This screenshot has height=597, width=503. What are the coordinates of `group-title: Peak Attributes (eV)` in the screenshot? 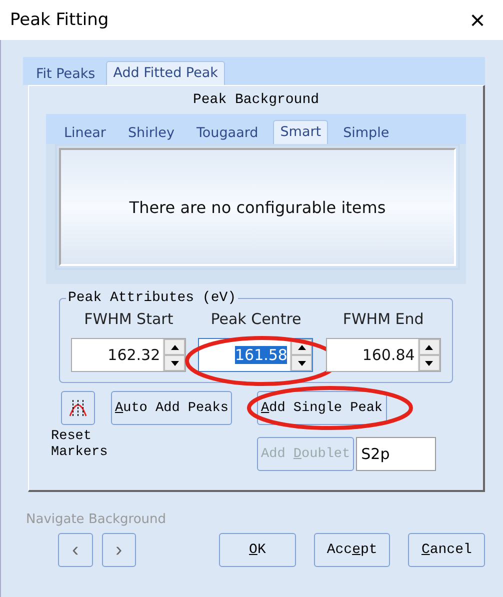 It's located at (152, 298).